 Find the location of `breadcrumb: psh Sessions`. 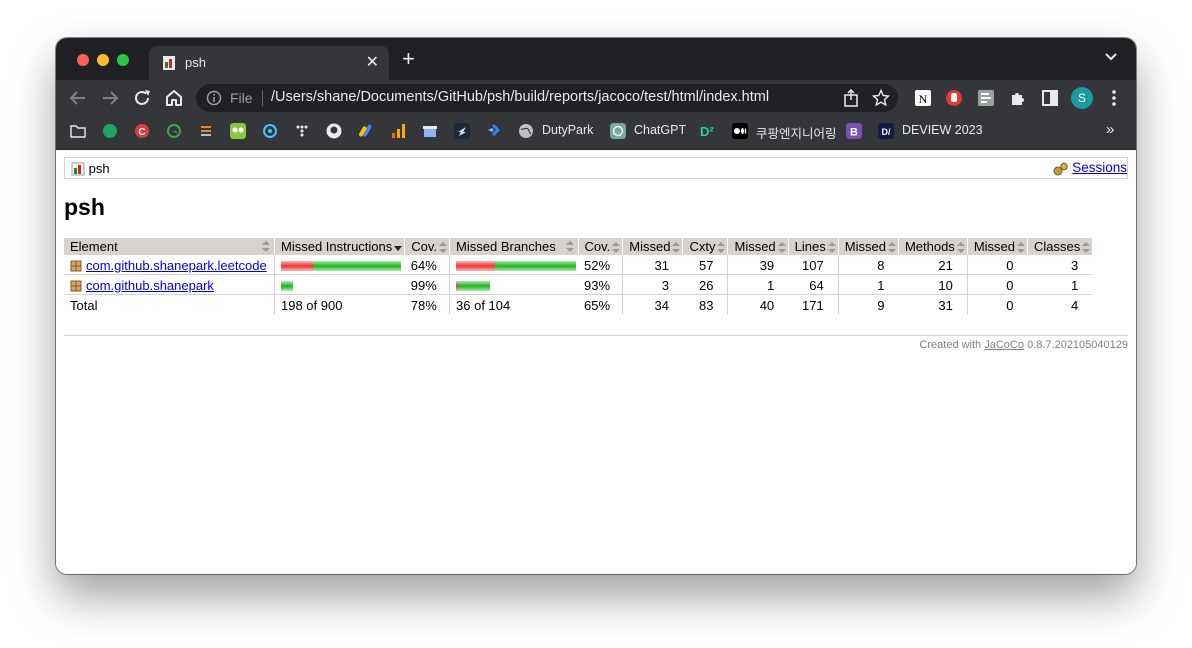

breadcrumb: psh Sessions is located at coordinates (596, 168).